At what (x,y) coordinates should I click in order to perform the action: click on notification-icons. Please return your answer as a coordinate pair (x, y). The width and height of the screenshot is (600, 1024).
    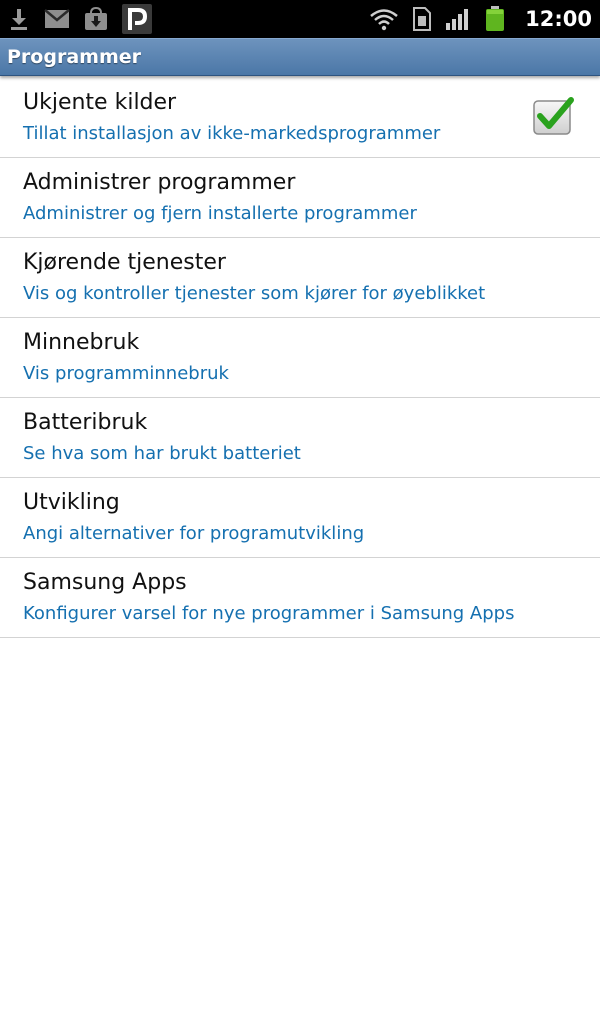
    Looking at the image, I should click on (80, 19).